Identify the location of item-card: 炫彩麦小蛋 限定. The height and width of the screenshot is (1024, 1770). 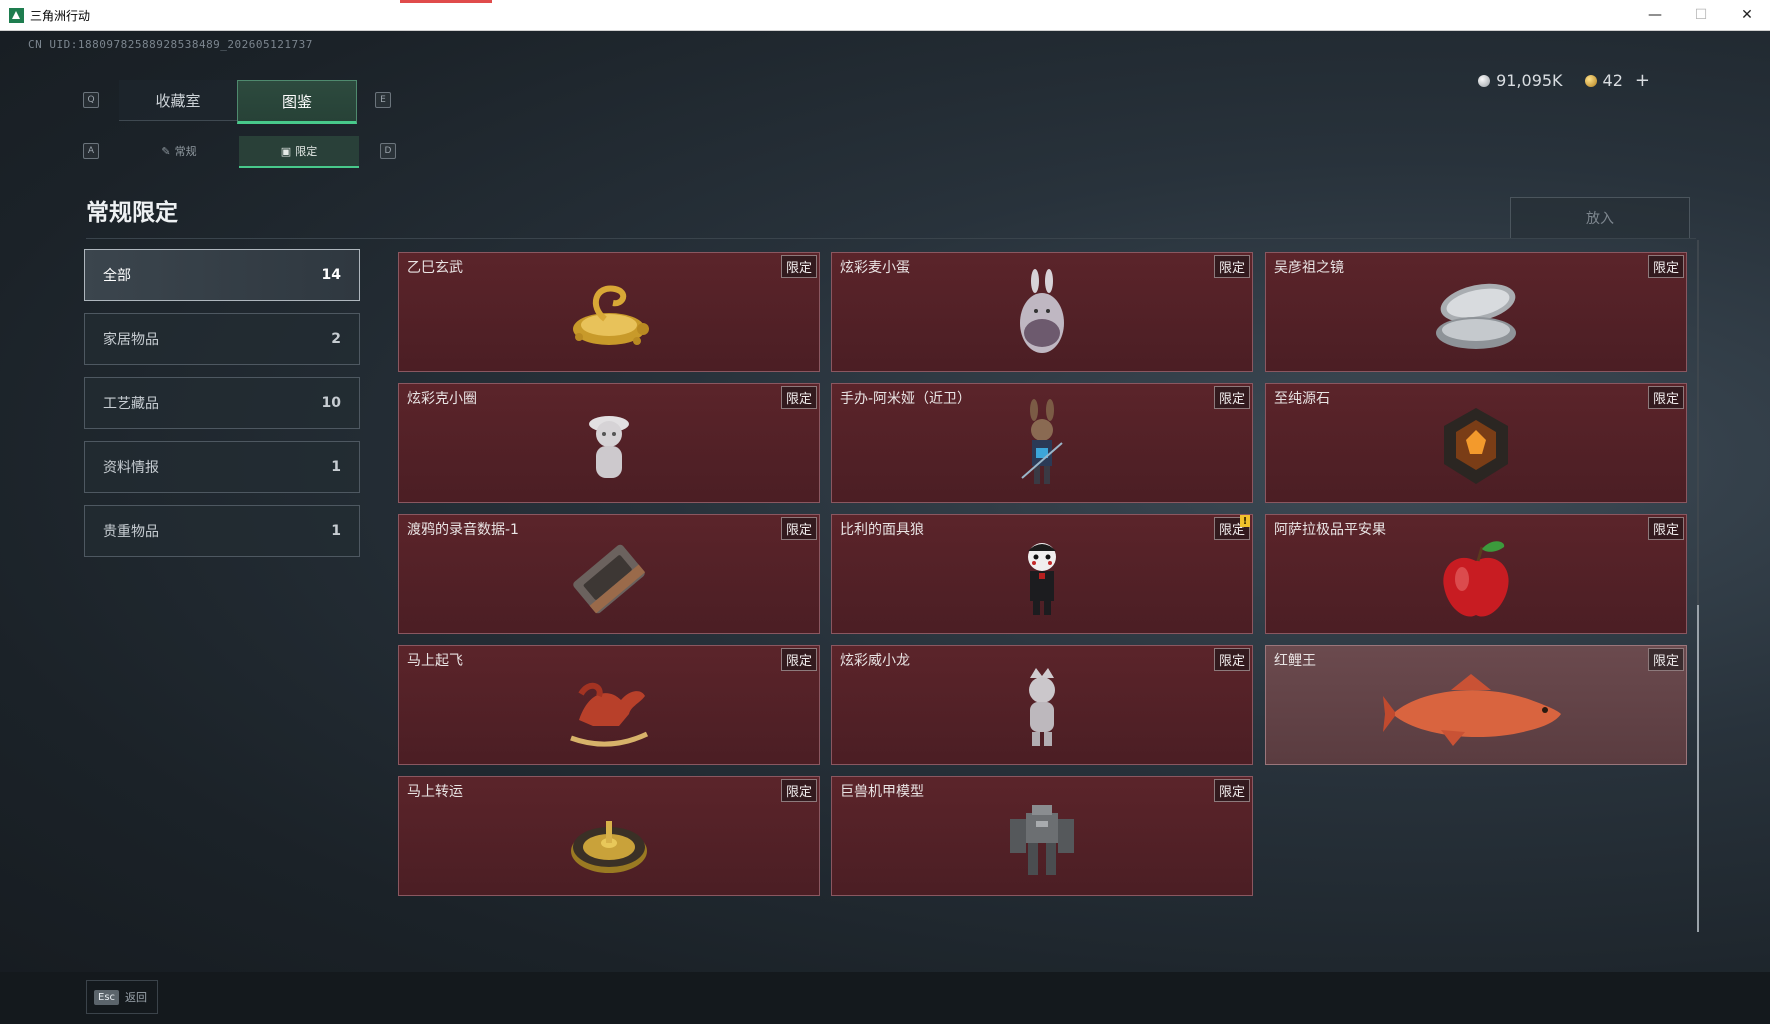
(1042, 312).